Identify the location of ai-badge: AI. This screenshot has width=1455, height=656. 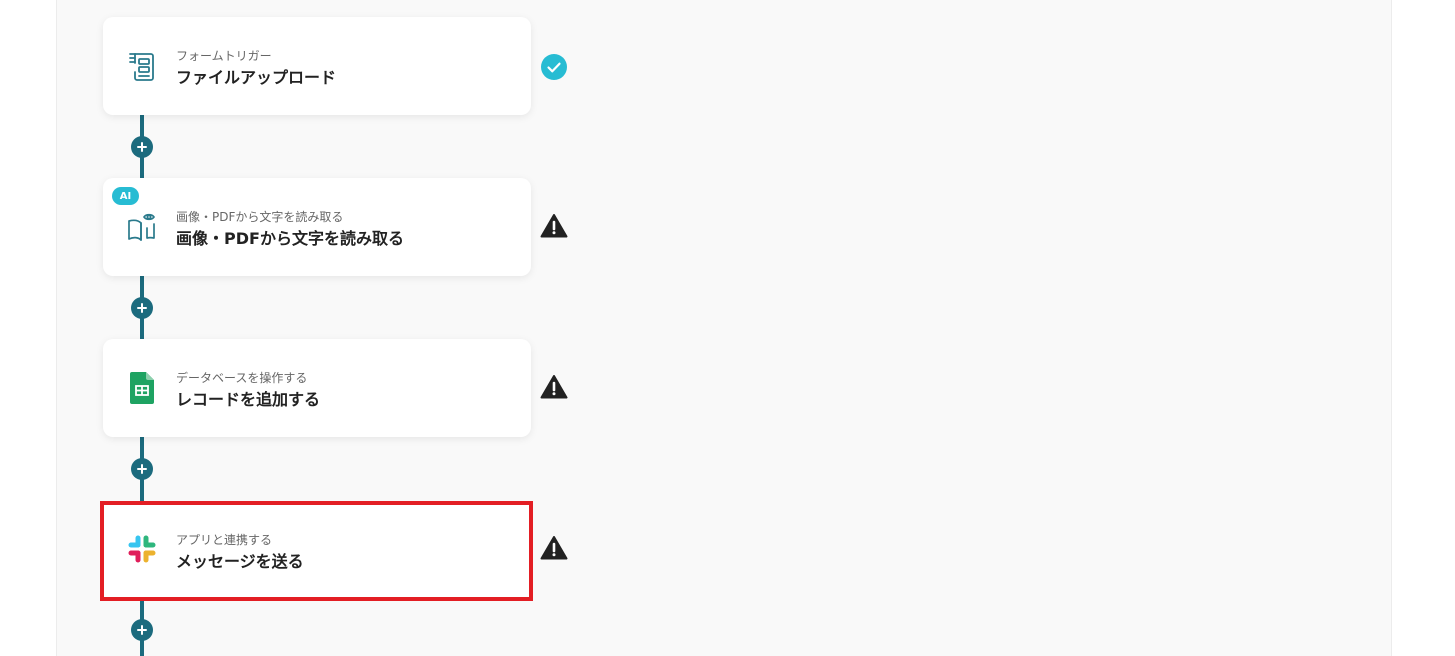
(125, 196).